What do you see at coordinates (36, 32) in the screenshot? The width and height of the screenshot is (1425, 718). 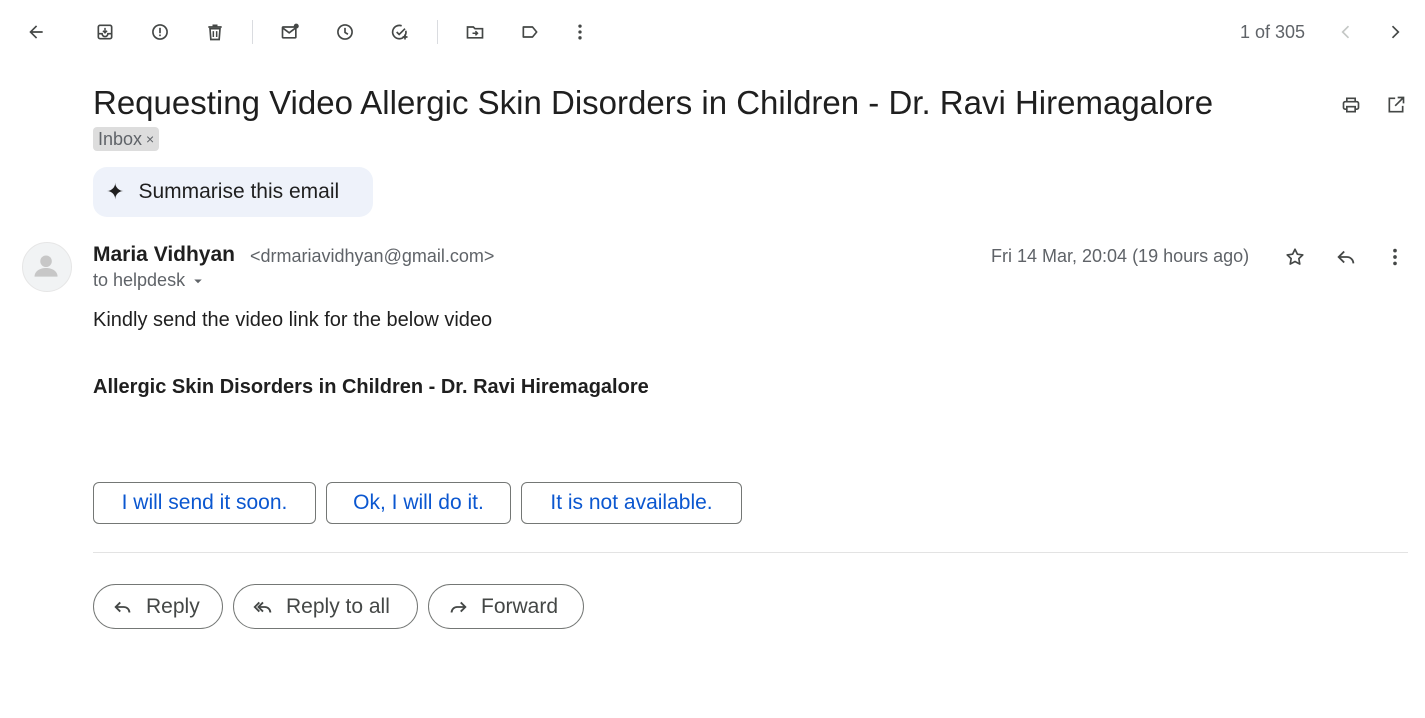 I see `back-arrow-icon` at bounding box center [36, 32].